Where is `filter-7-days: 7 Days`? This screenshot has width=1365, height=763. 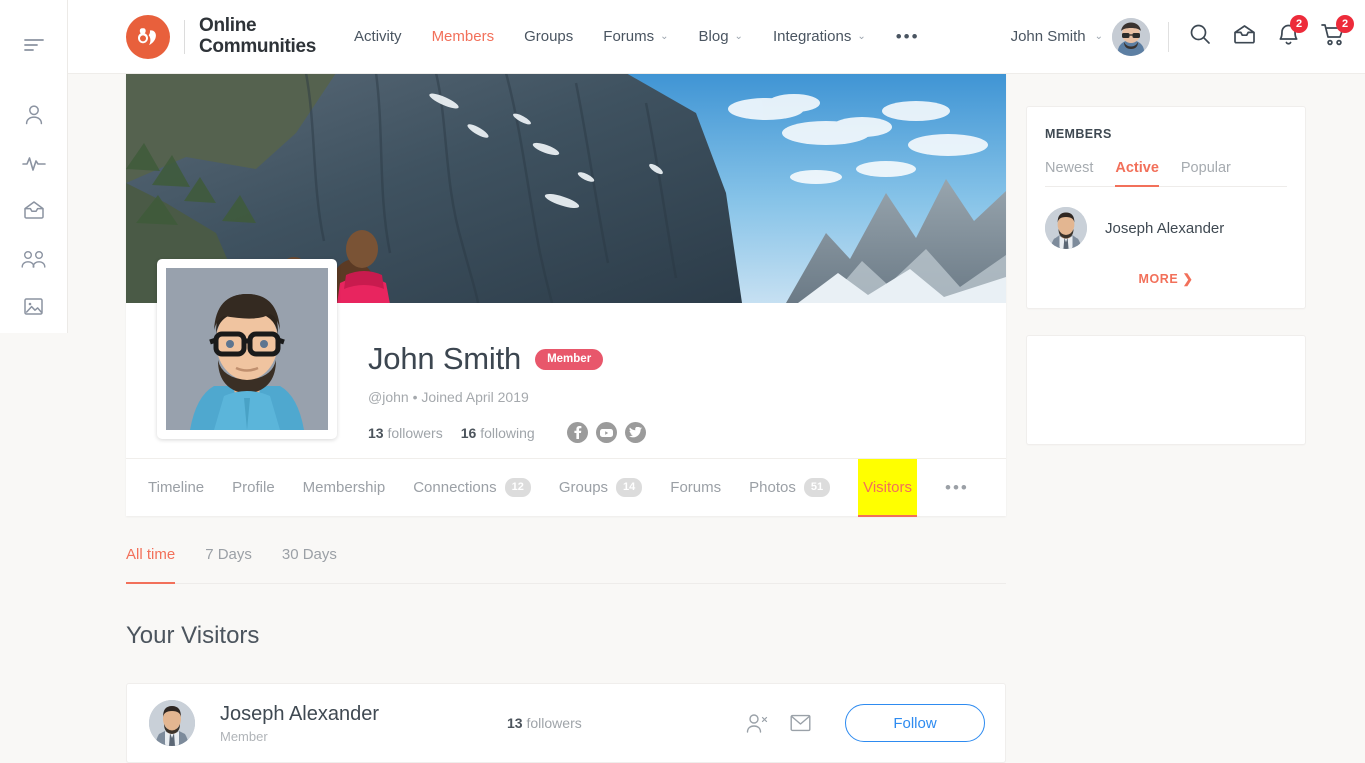
filter-7-days: 7 Days is located at coordinates (228, 564).